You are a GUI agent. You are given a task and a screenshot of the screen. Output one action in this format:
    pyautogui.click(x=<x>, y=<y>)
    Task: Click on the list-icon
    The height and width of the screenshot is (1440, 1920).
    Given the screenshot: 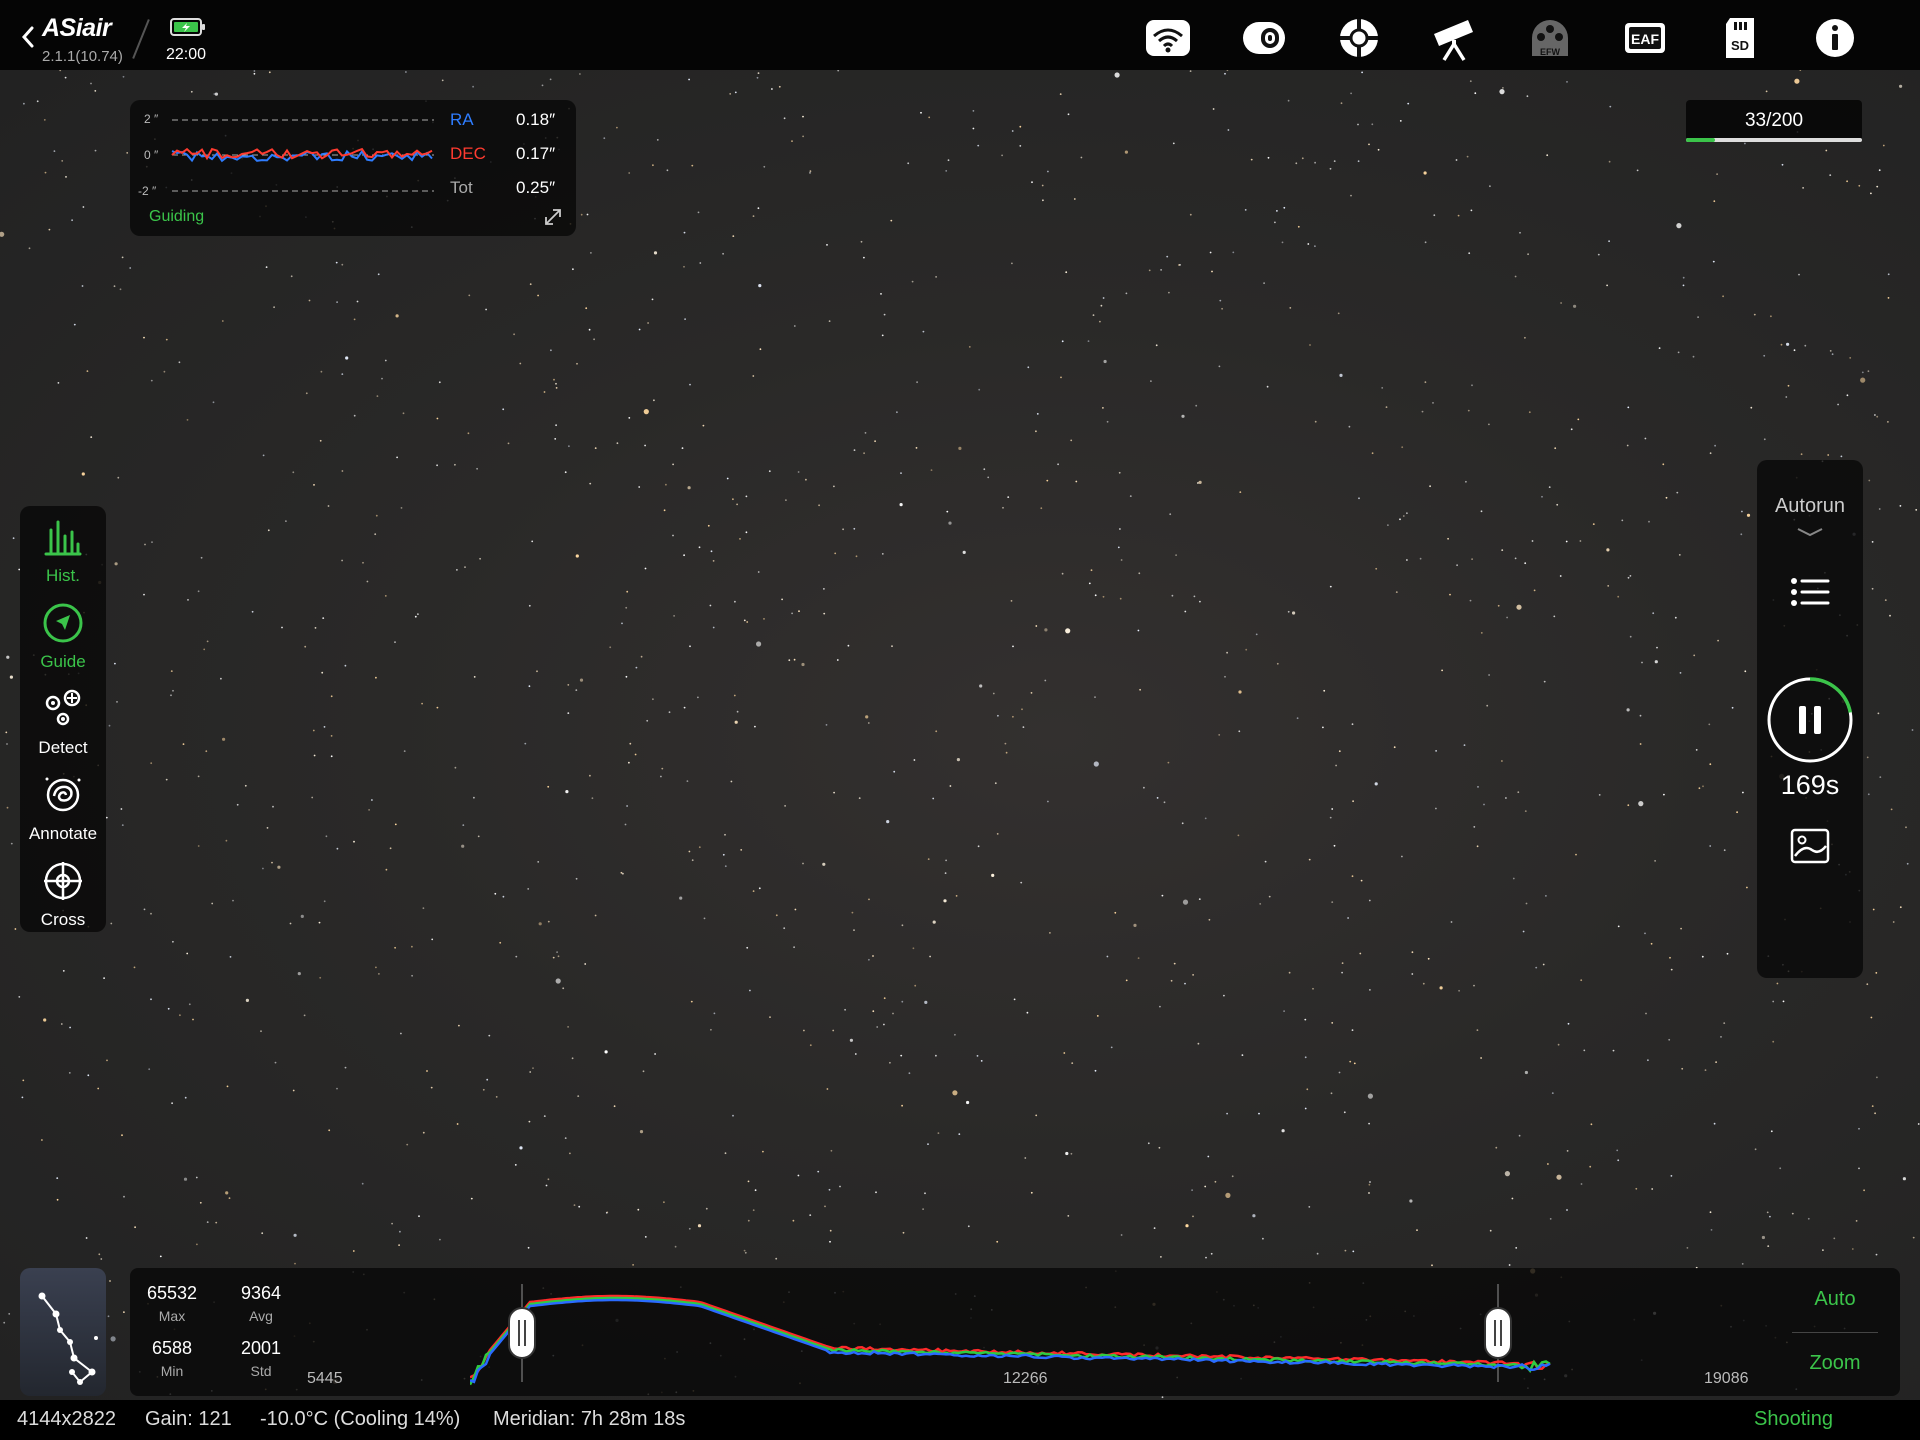 What is the action you would take?
    pyautogui.click(x=1810, y=592)
    